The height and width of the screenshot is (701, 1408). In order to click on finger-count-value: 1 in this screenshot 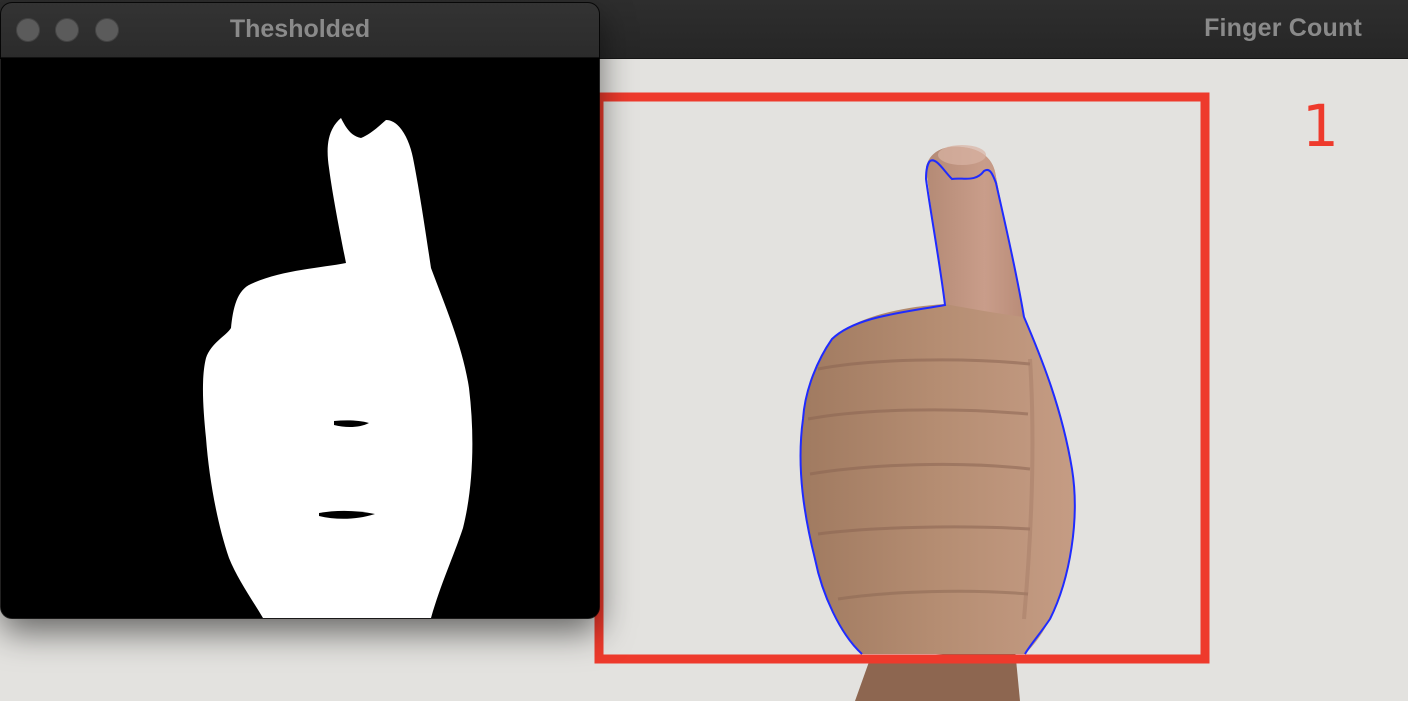, I will do `click(1320, 126)`.